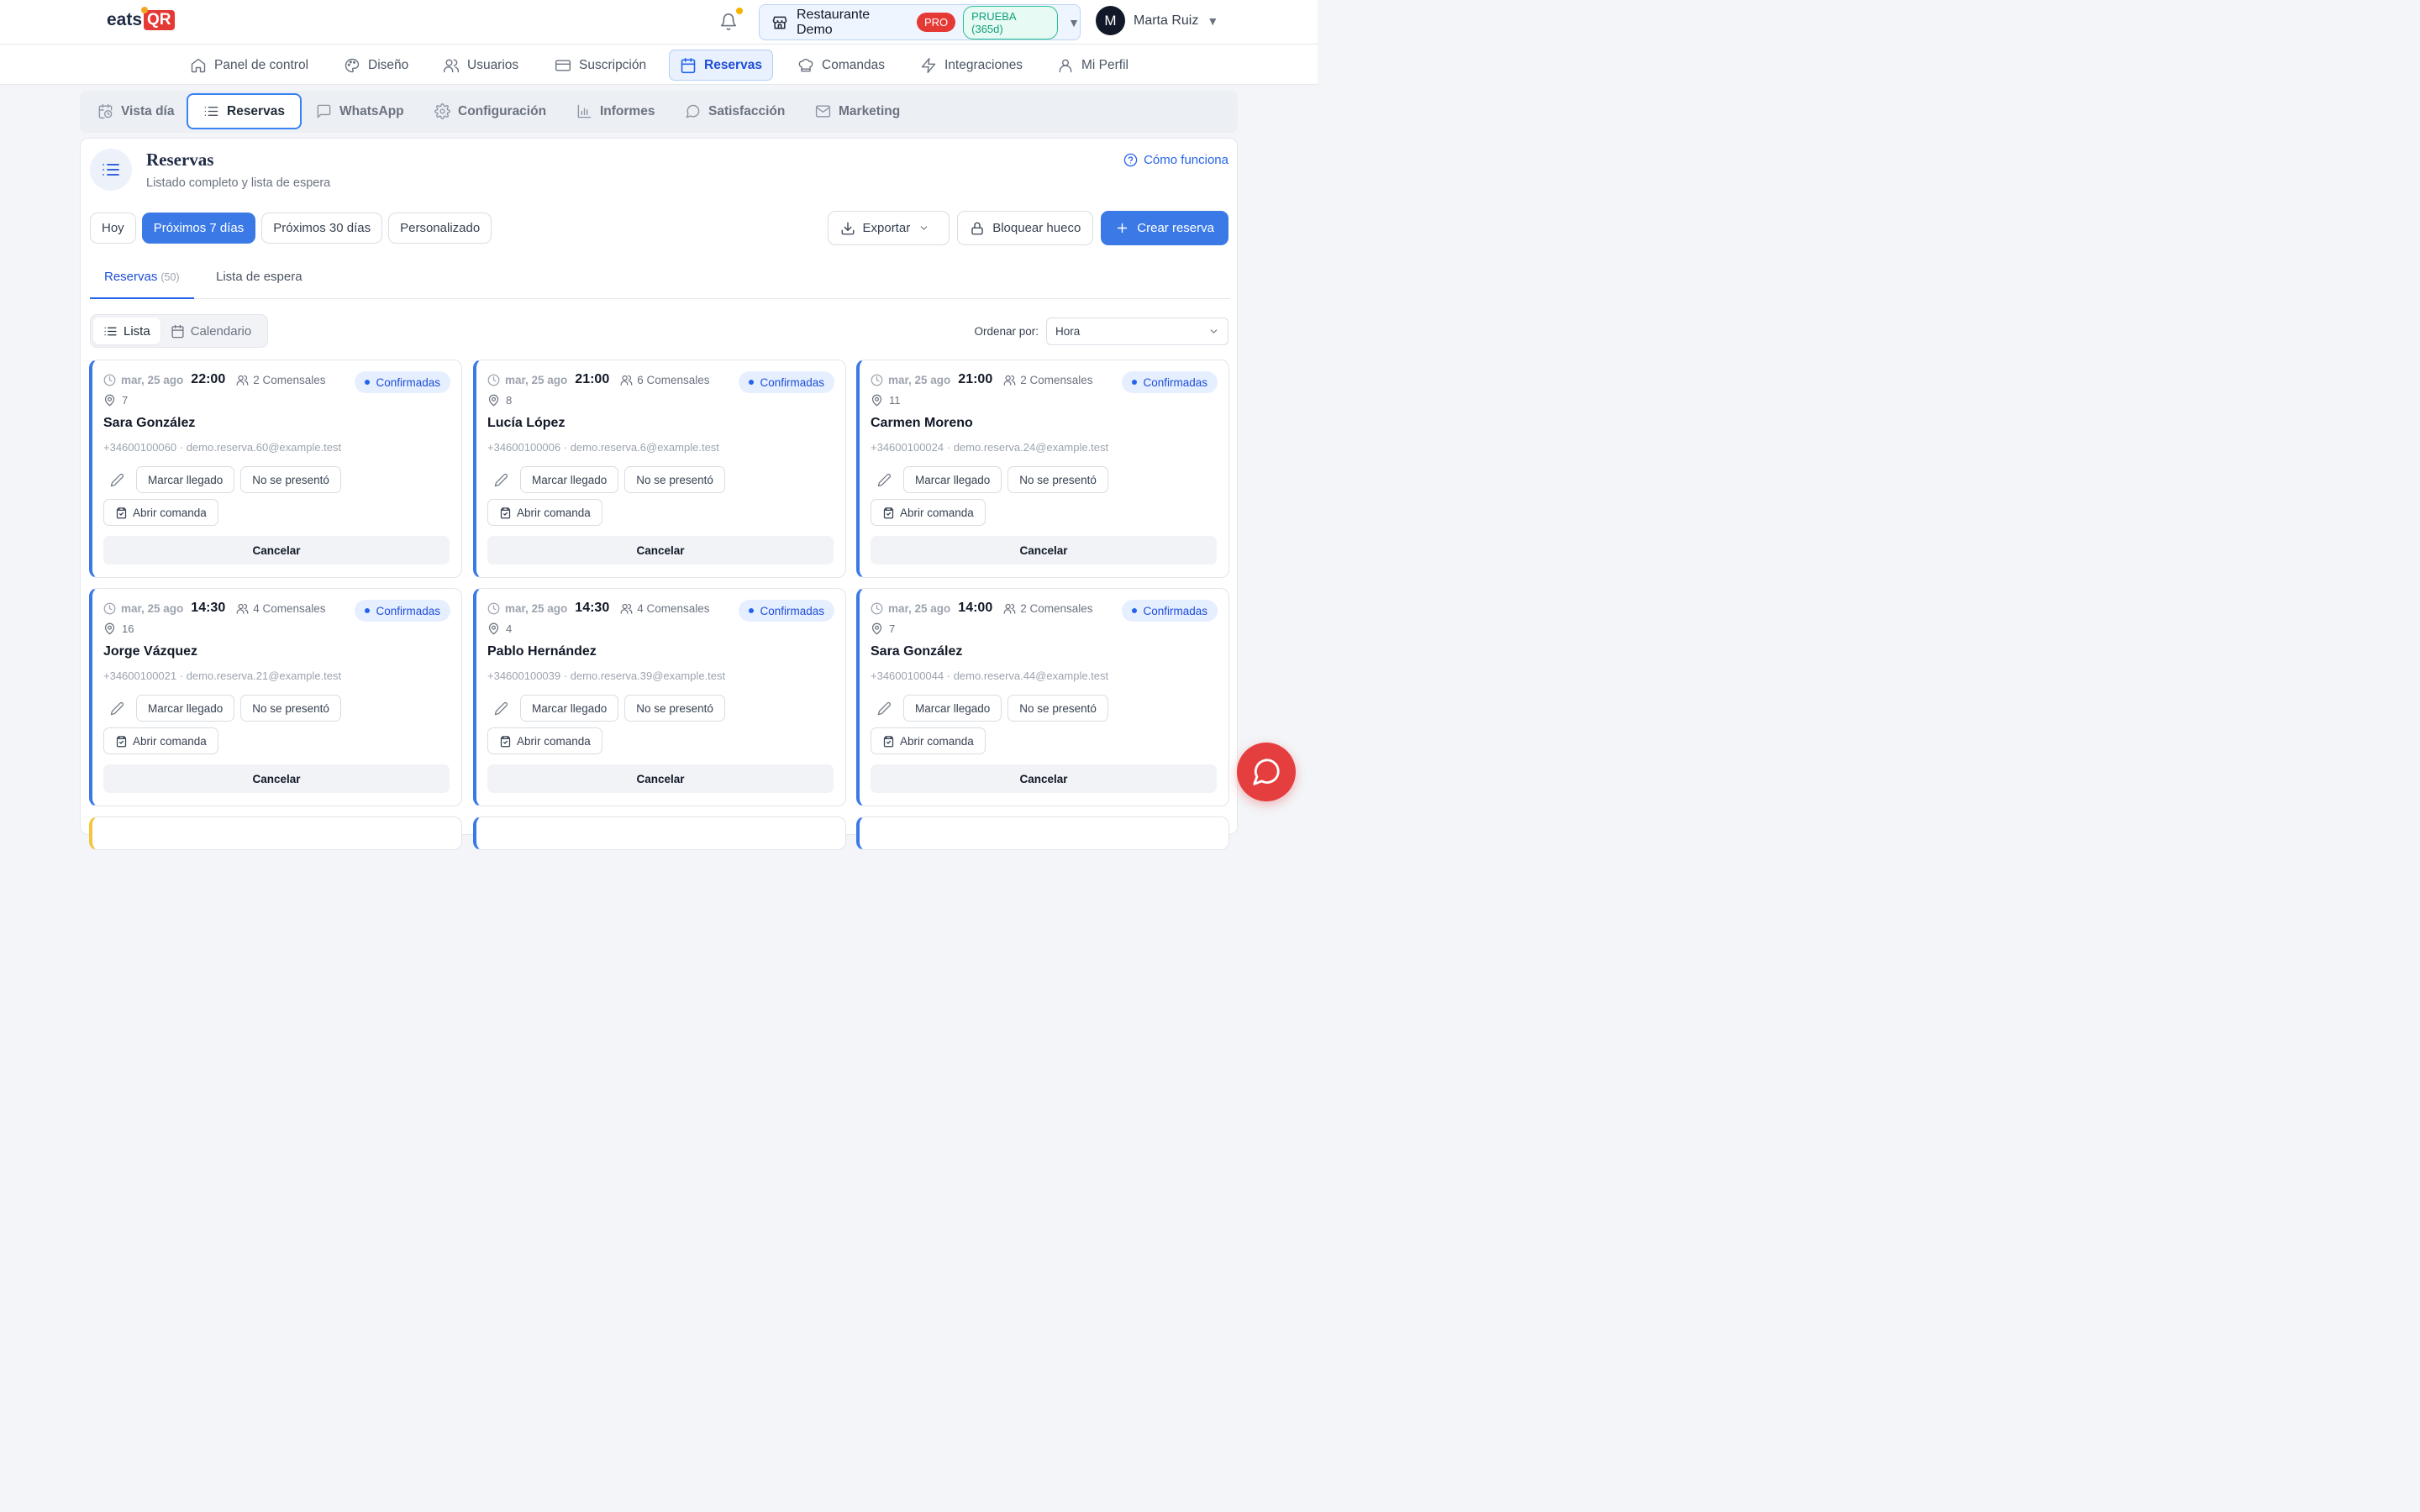 The image size is (2420, 1512). What do you see at coordinates (841, 65) in the screenshot?
I see `nav-item-comandas: Comandas` at bounding box center [841, 65].